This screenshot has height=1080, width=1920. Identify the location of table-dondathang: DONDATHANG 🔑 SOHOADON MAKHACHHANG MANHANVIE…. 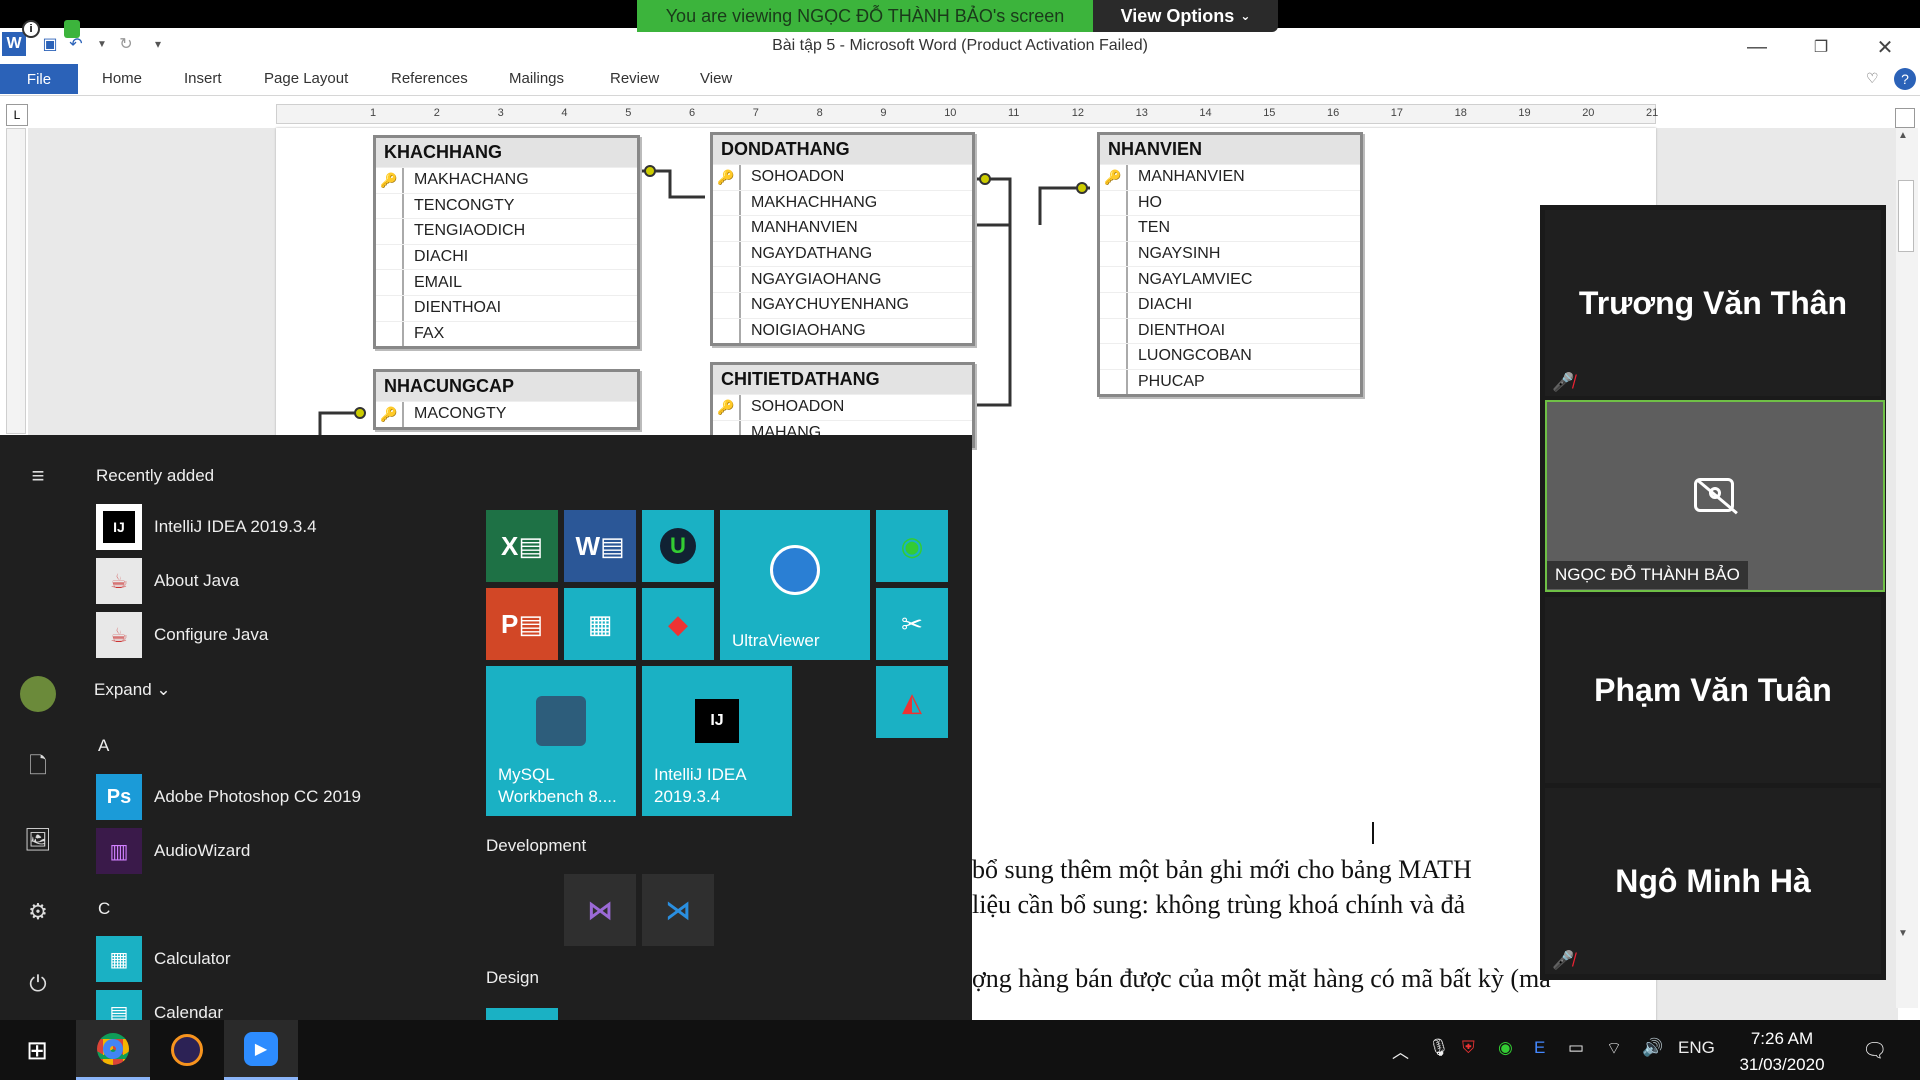
(842, 239).